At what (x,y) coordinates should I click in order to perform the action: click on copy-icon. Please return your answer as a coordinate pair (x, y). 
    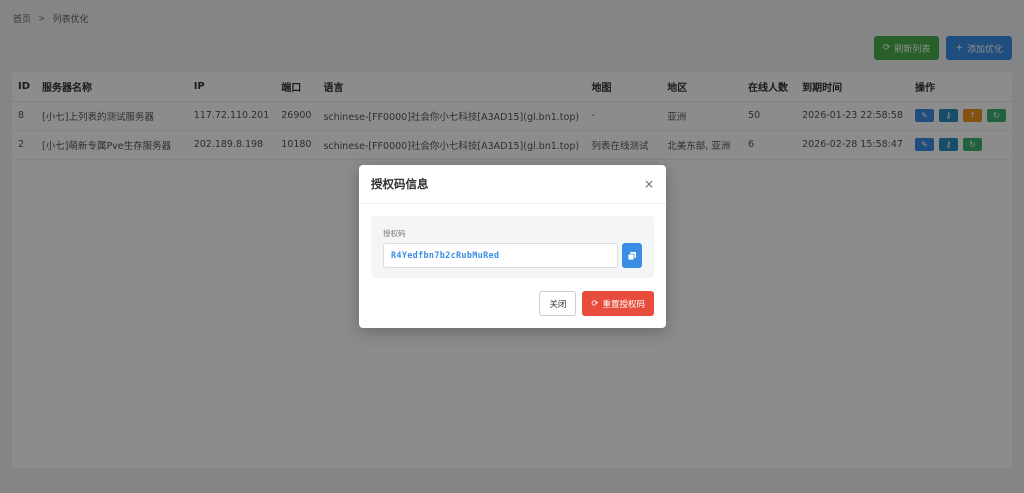
    Looking at the image, I should click on (631, 255).